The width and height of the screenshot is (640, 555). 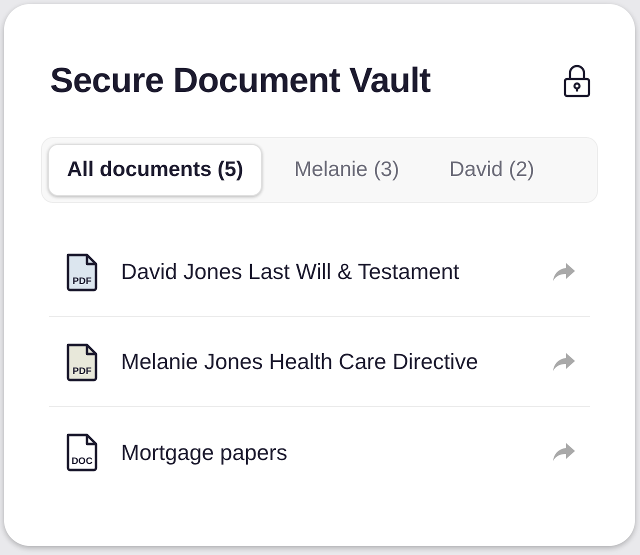 I want to click on page-title: Secure Document Vault, so click(x=240, y=81).